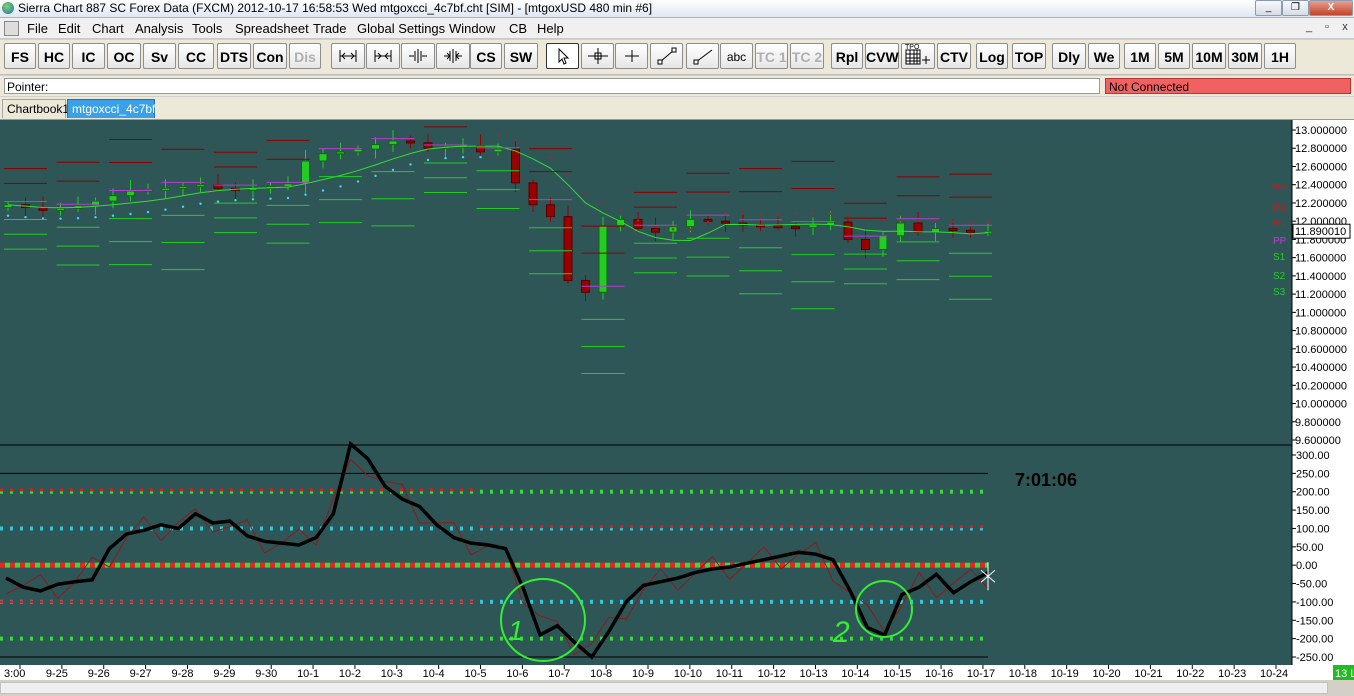  I want to click on cs-button: CS, so click(486, 56).